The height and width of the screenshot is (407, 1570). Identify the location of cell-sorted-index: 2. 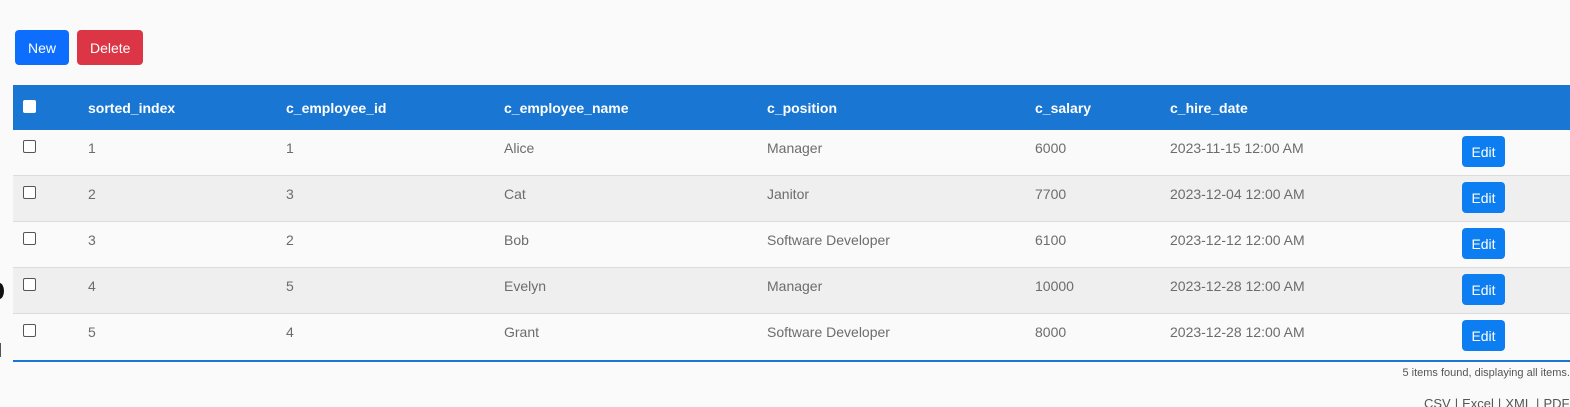
(92, 194).